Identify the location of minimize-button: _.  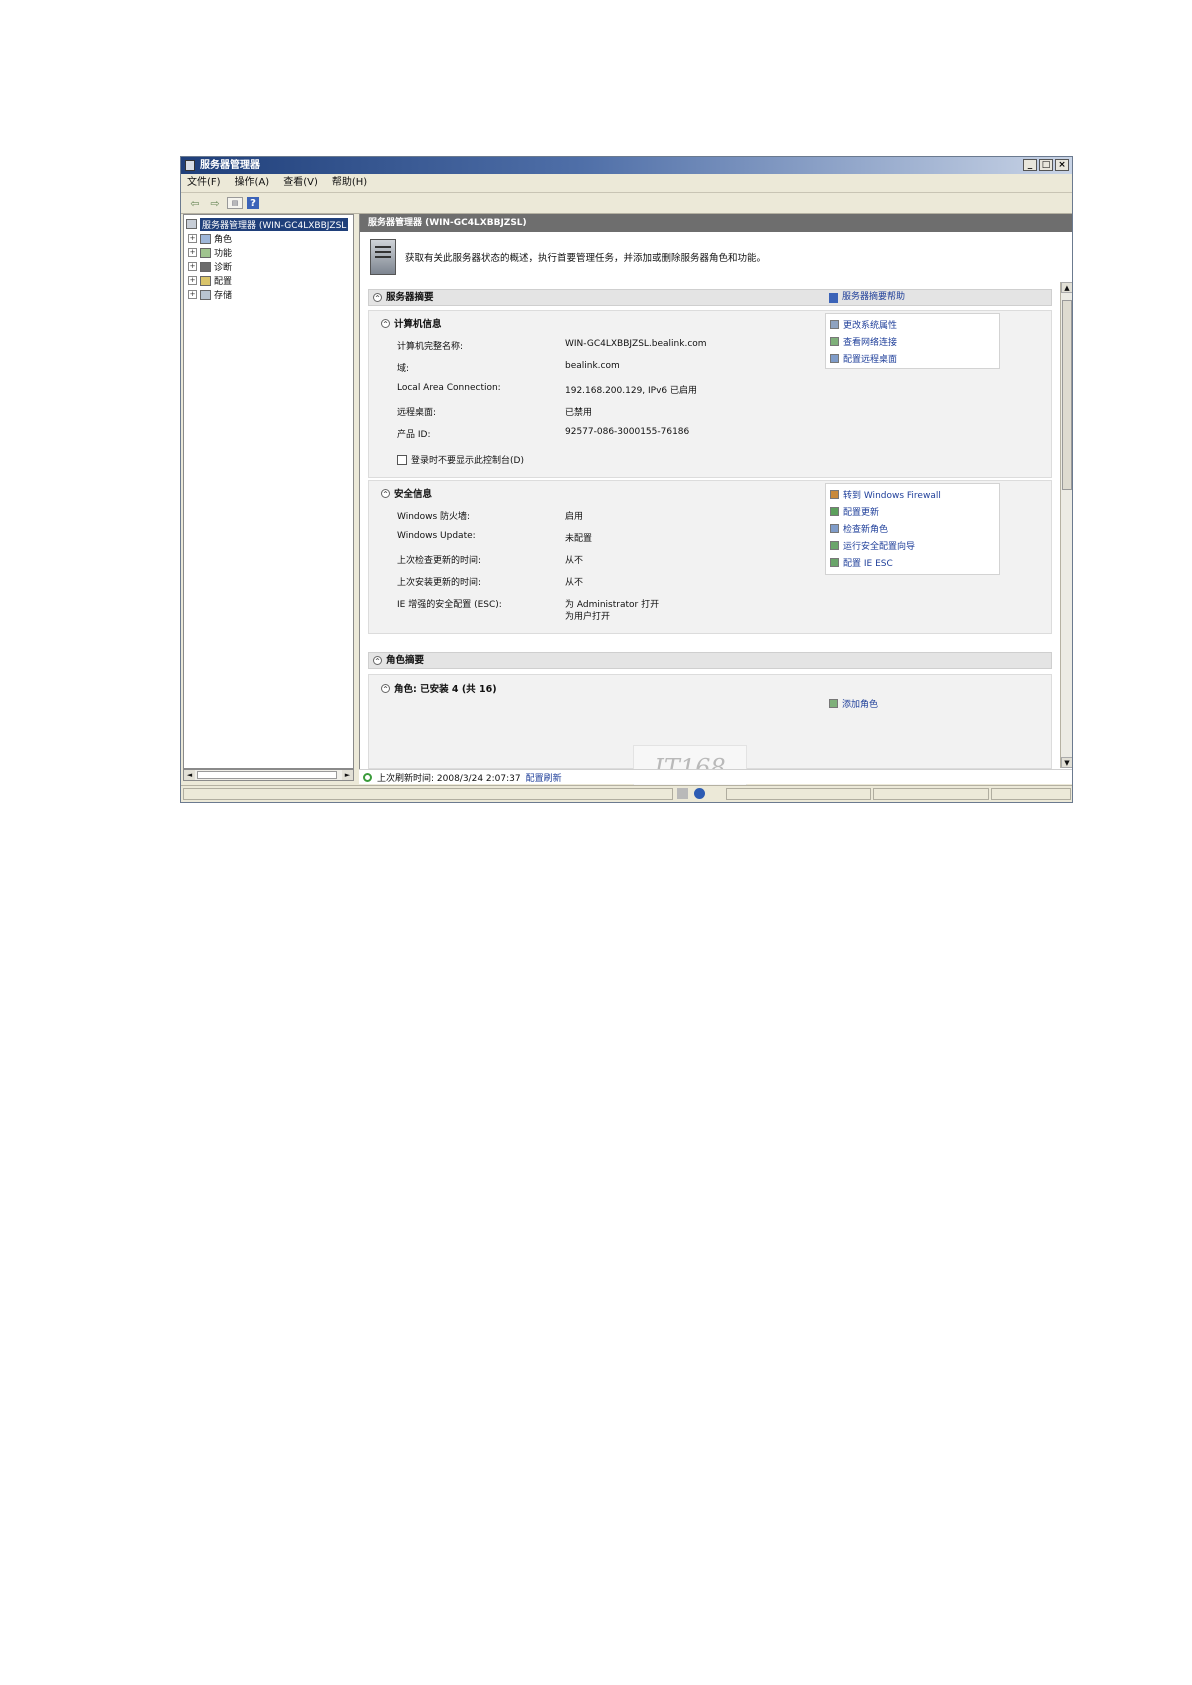
(1030, 165).